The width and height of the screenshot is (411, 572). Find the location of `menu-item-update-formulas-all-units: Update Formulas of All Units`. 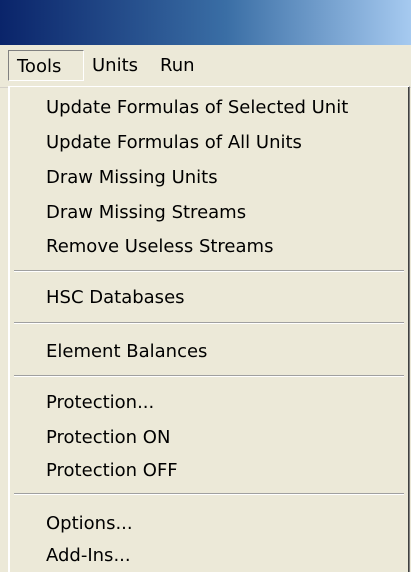

menu-item-update-formulas-all-units: Update Formulas of All Units is located at coordinates (209, 143).